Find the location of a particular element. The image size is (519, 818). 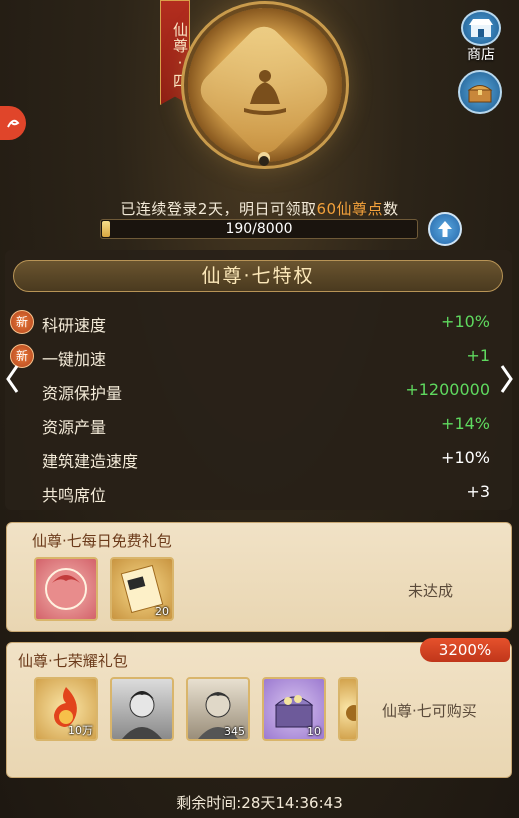

item-count: 10万 is located at coordinates (80, 730).